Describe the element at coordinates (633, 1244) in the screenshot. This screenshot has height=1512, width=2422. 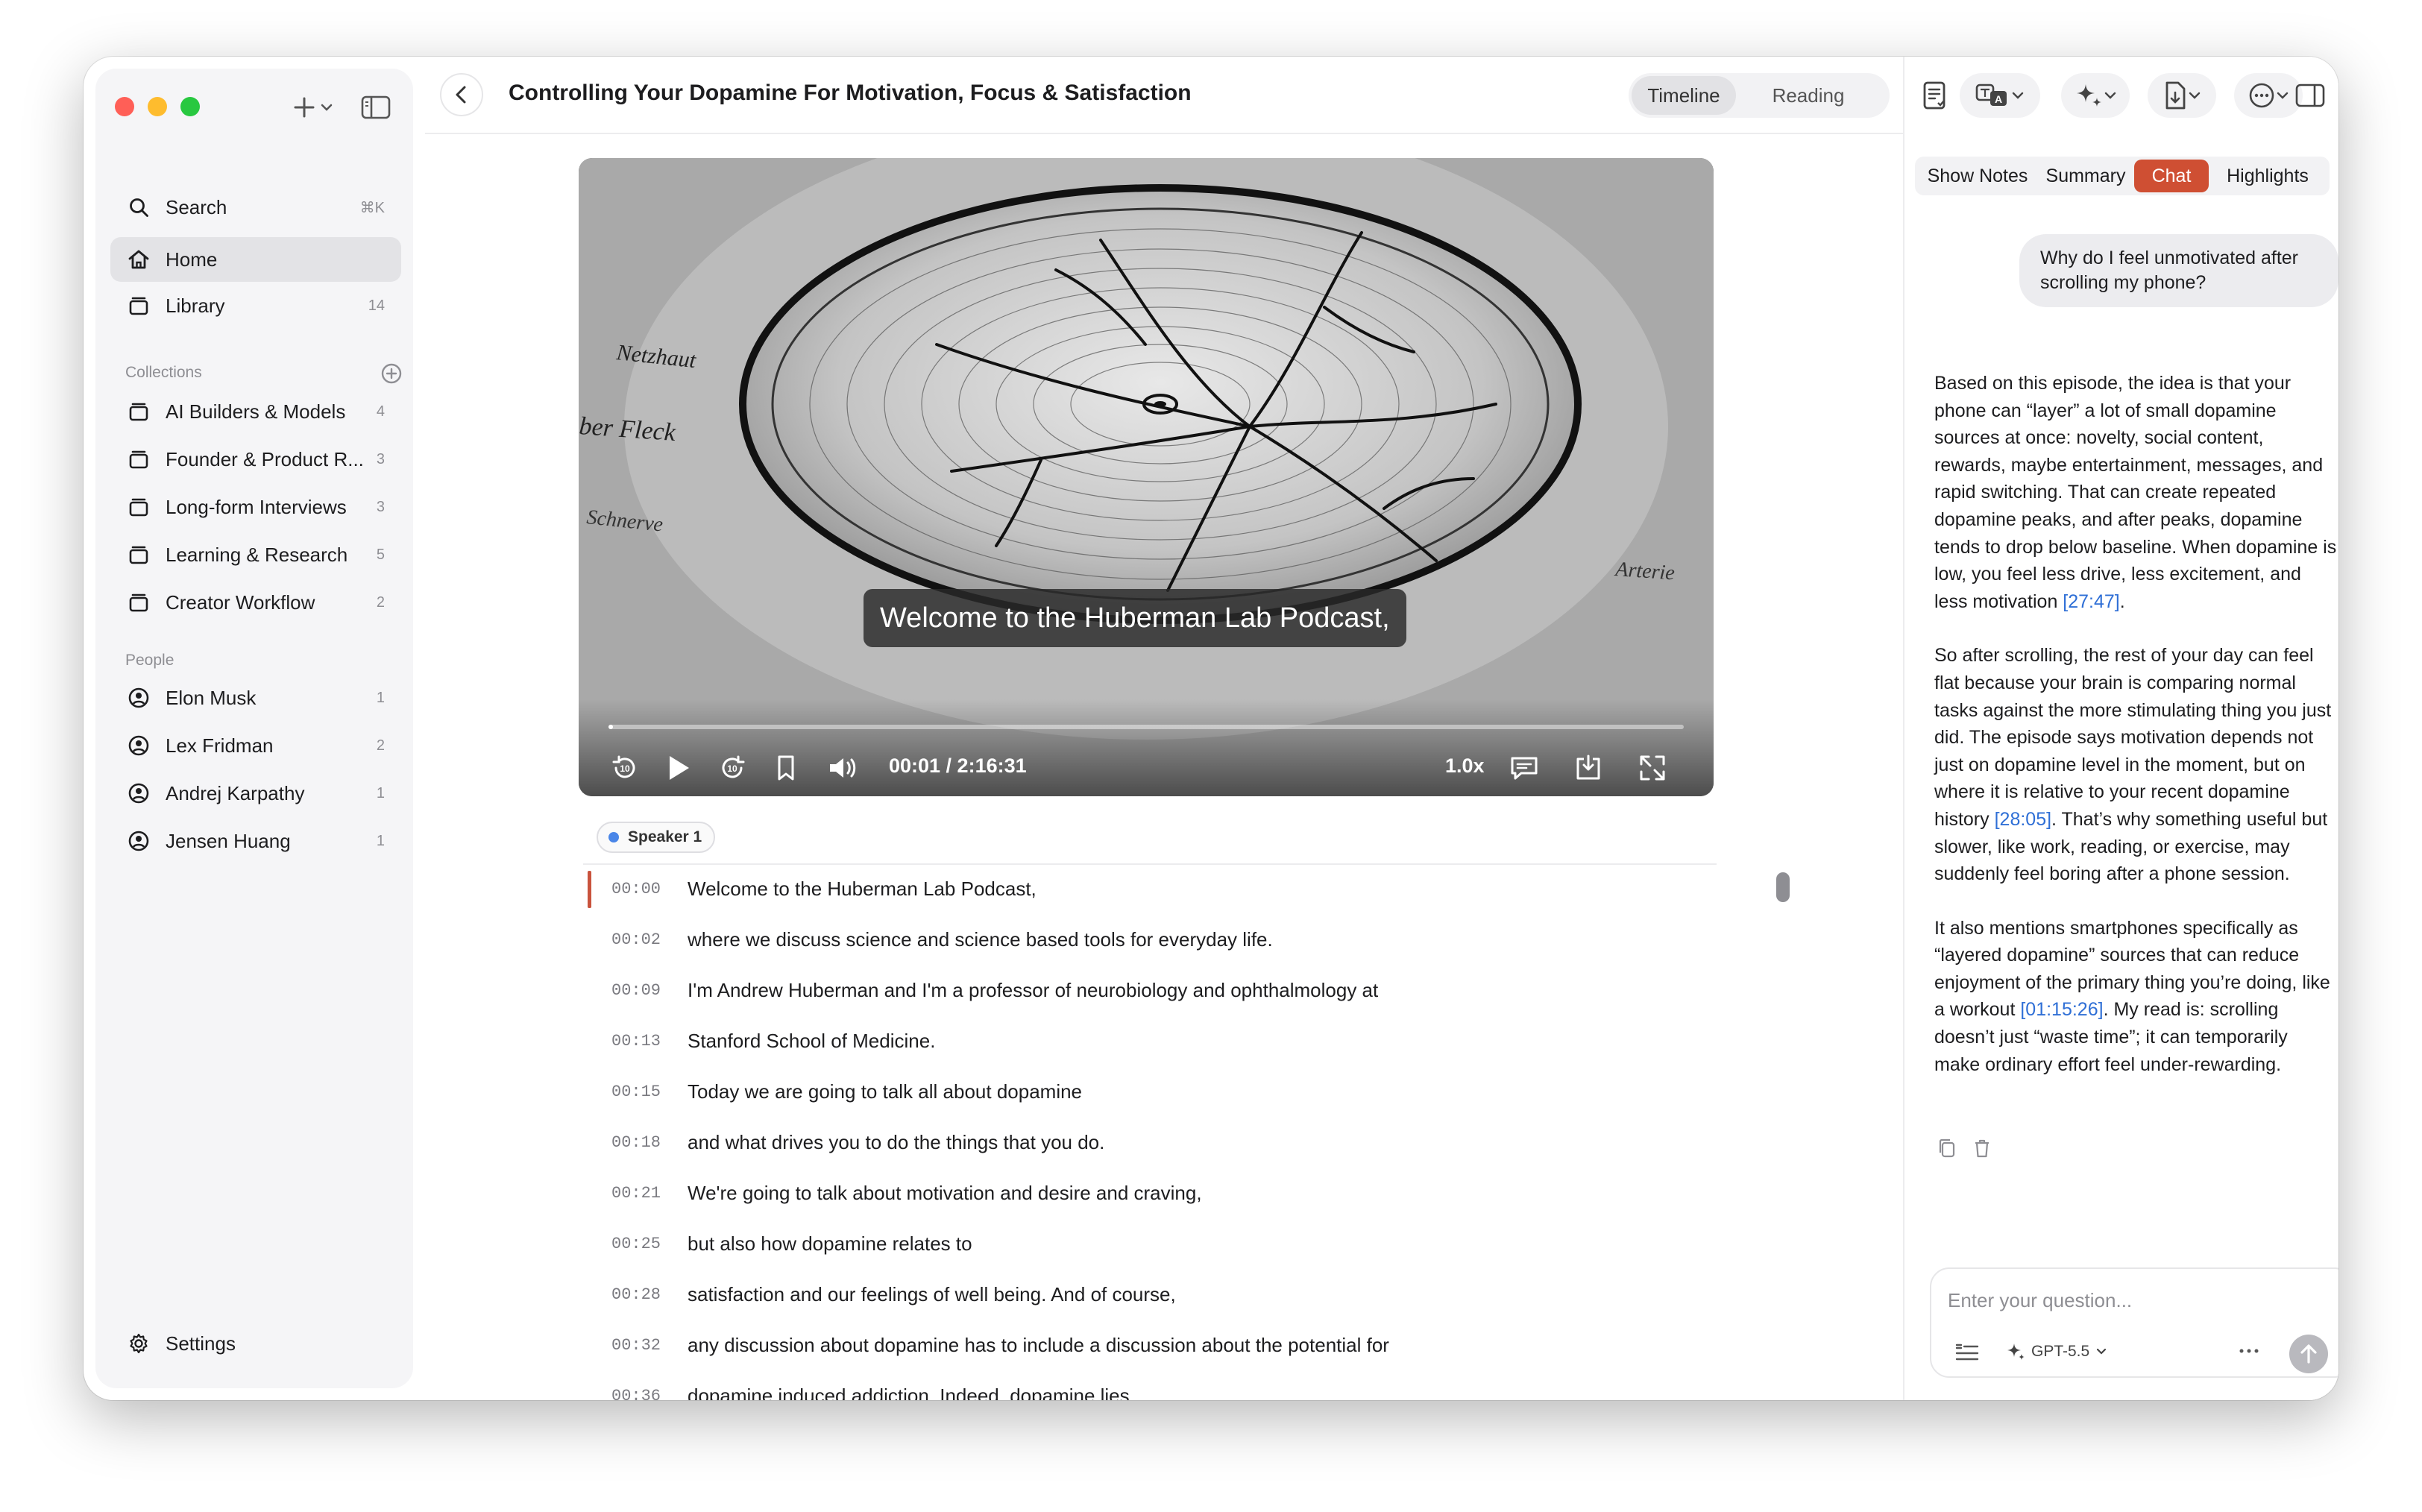
I see `transcript-timestamp: 00:25` at that location.